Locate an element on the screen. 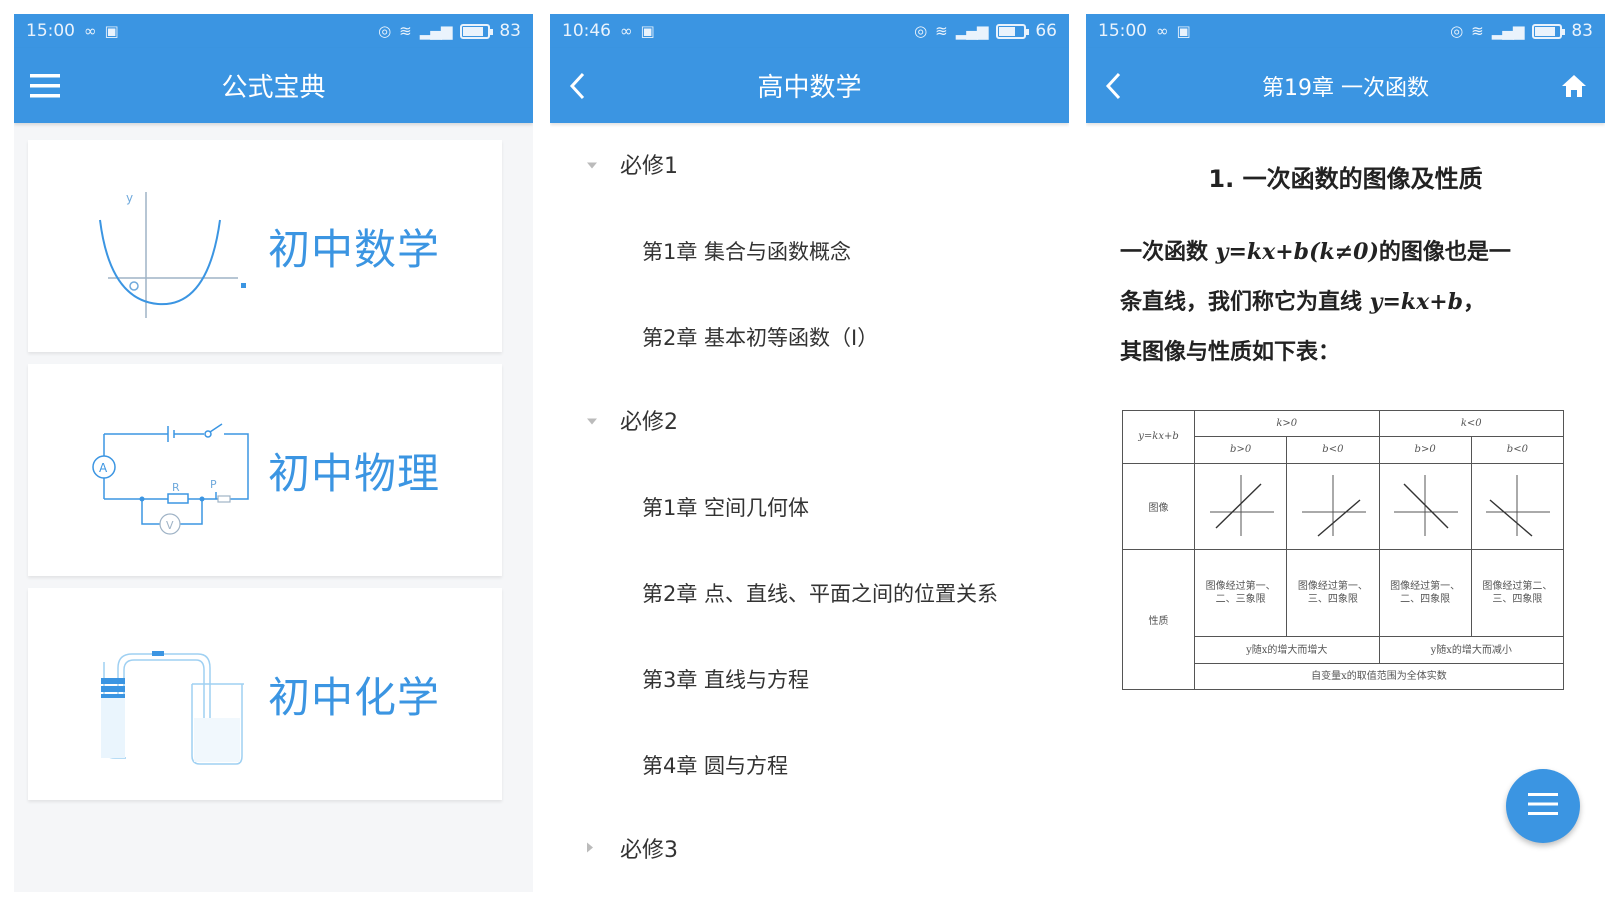 This screenshot has width=1610, height=916. app-bar: 第19章 一次函数 is located at coordinates (1345, 85).